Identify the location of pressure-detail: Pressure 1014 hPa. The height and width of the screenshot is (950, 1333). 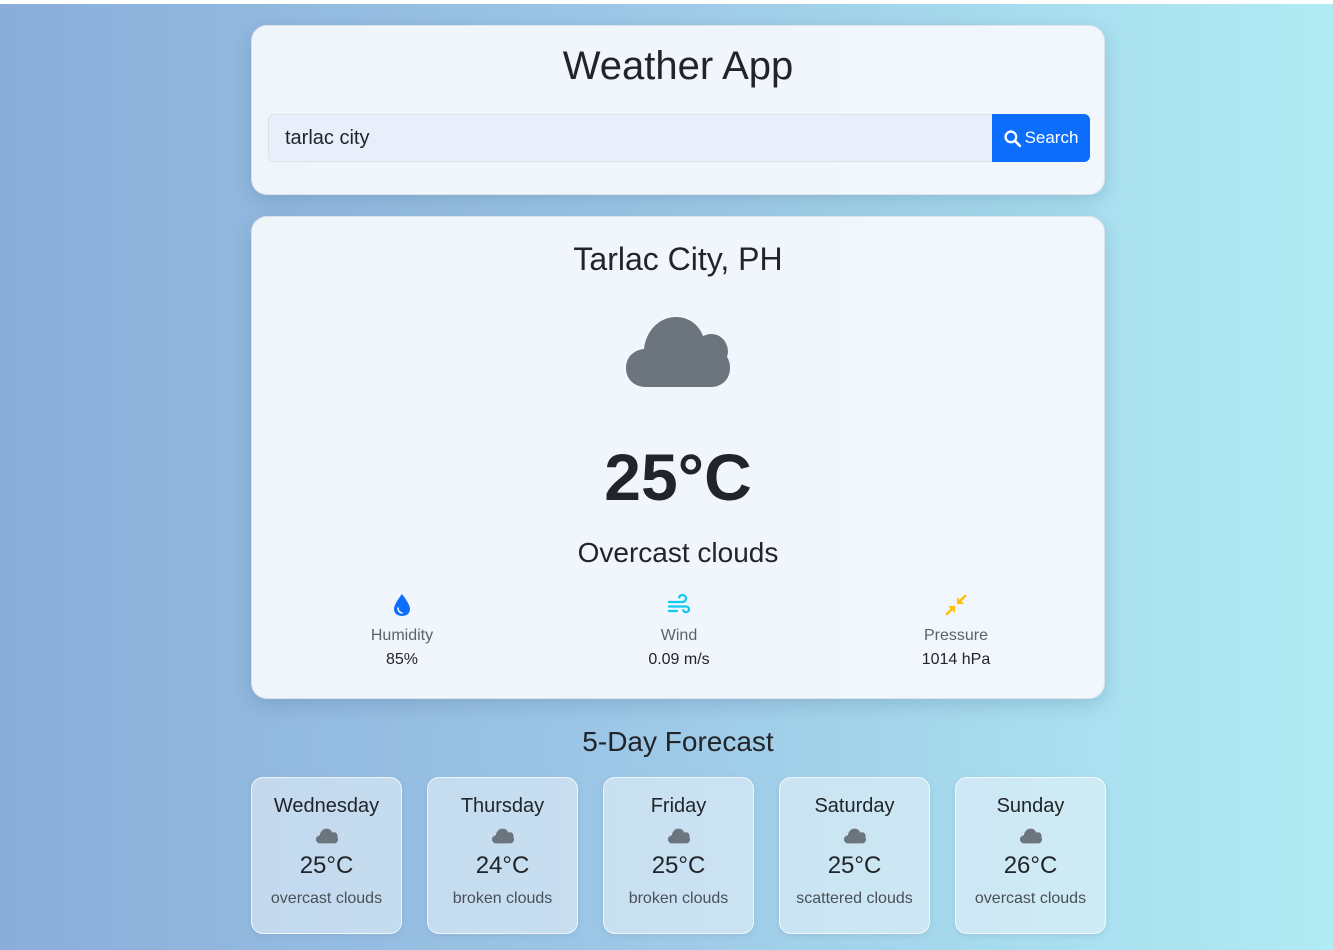
(956, 631).